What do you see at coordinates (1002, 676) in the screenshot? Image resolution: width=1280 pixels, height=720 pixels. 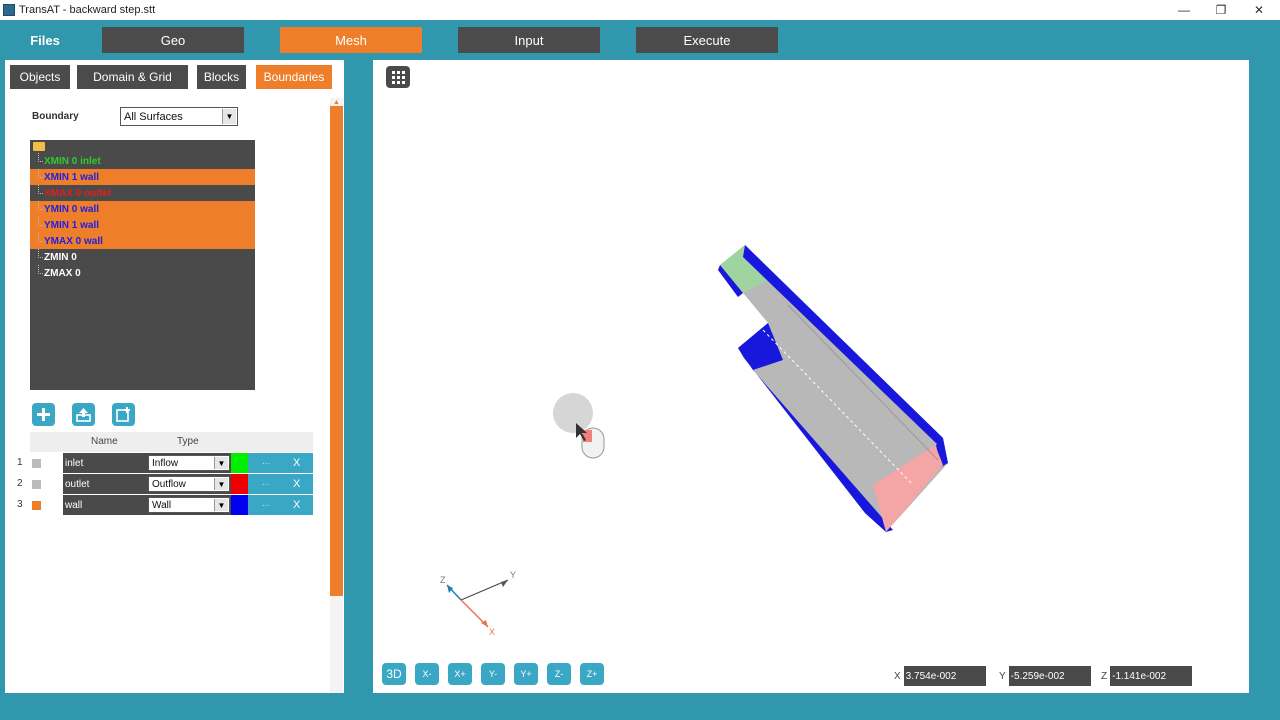 I see `coord-y-label: Y` at bounding box center [1002, 676].